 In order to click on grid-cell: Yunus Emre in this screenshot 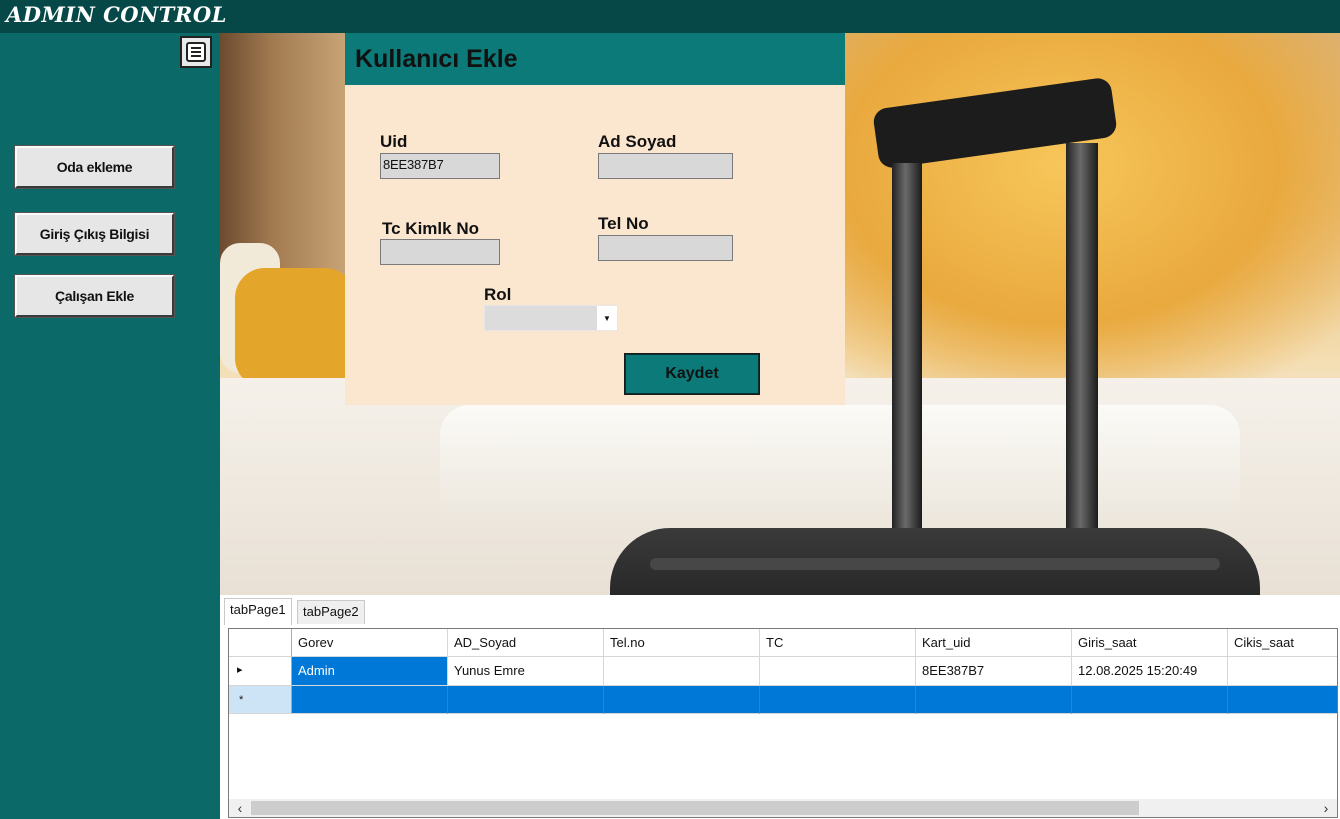, I will do `click(526, 671)`.